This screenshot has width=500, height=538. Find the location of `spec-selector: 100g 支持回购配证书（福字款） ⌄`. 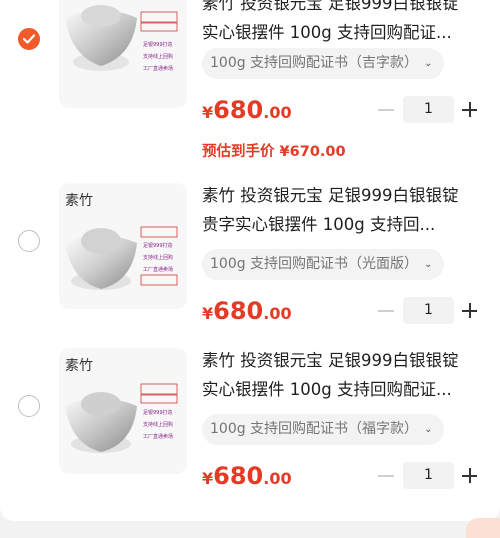

spec-selector: 100g 支持回购配证书（福字款） ⌄ is located at coordinates (323, 429).